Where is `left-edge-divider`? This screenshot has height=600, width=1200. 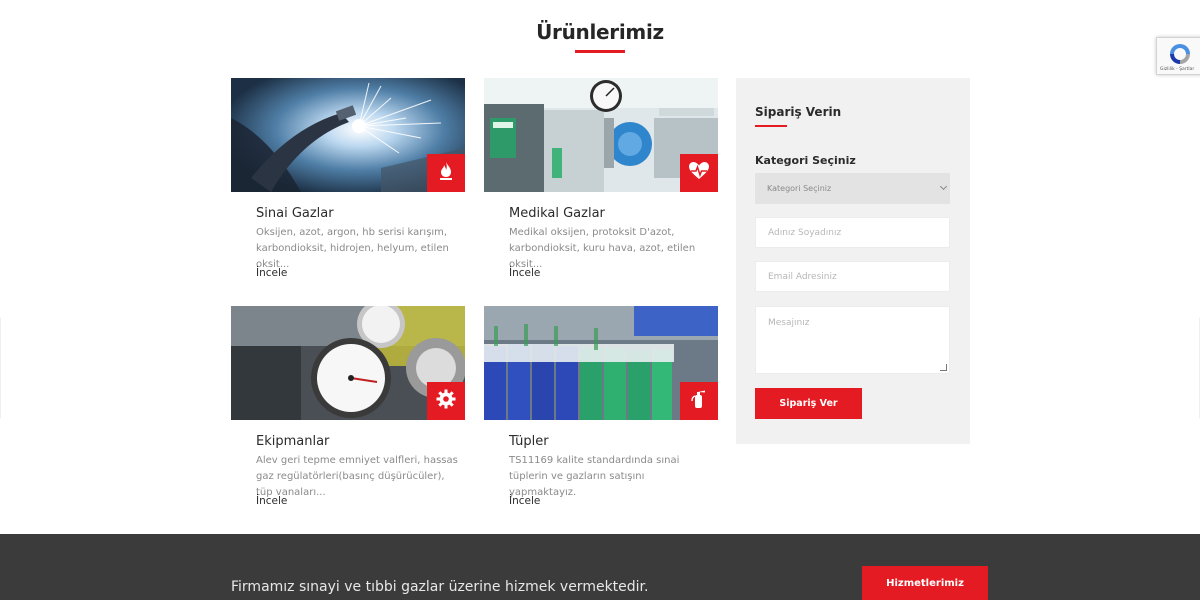 left-edge-divider is located at coordinates (0, 368).